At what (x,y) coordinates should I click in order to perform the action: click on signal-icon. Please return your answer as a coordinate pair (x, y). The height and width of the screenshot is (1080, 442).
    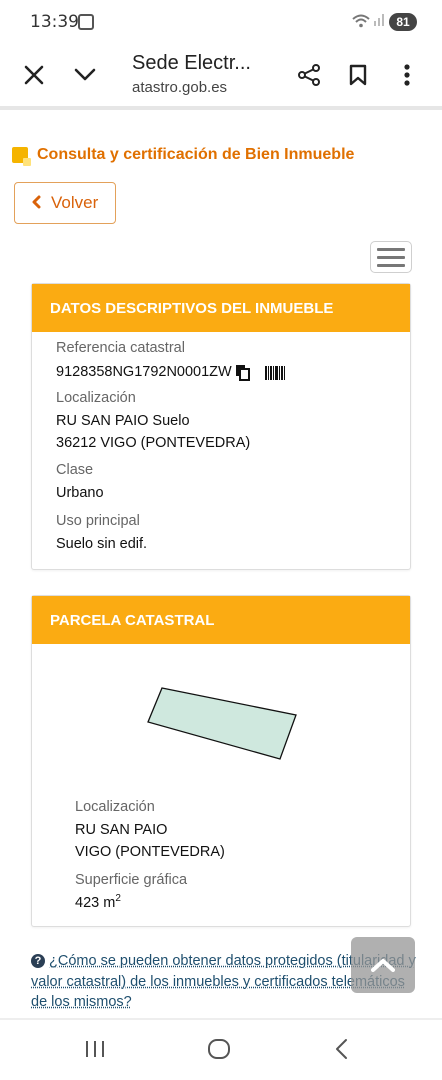
    Looking at the image, I should click on (380, 20).